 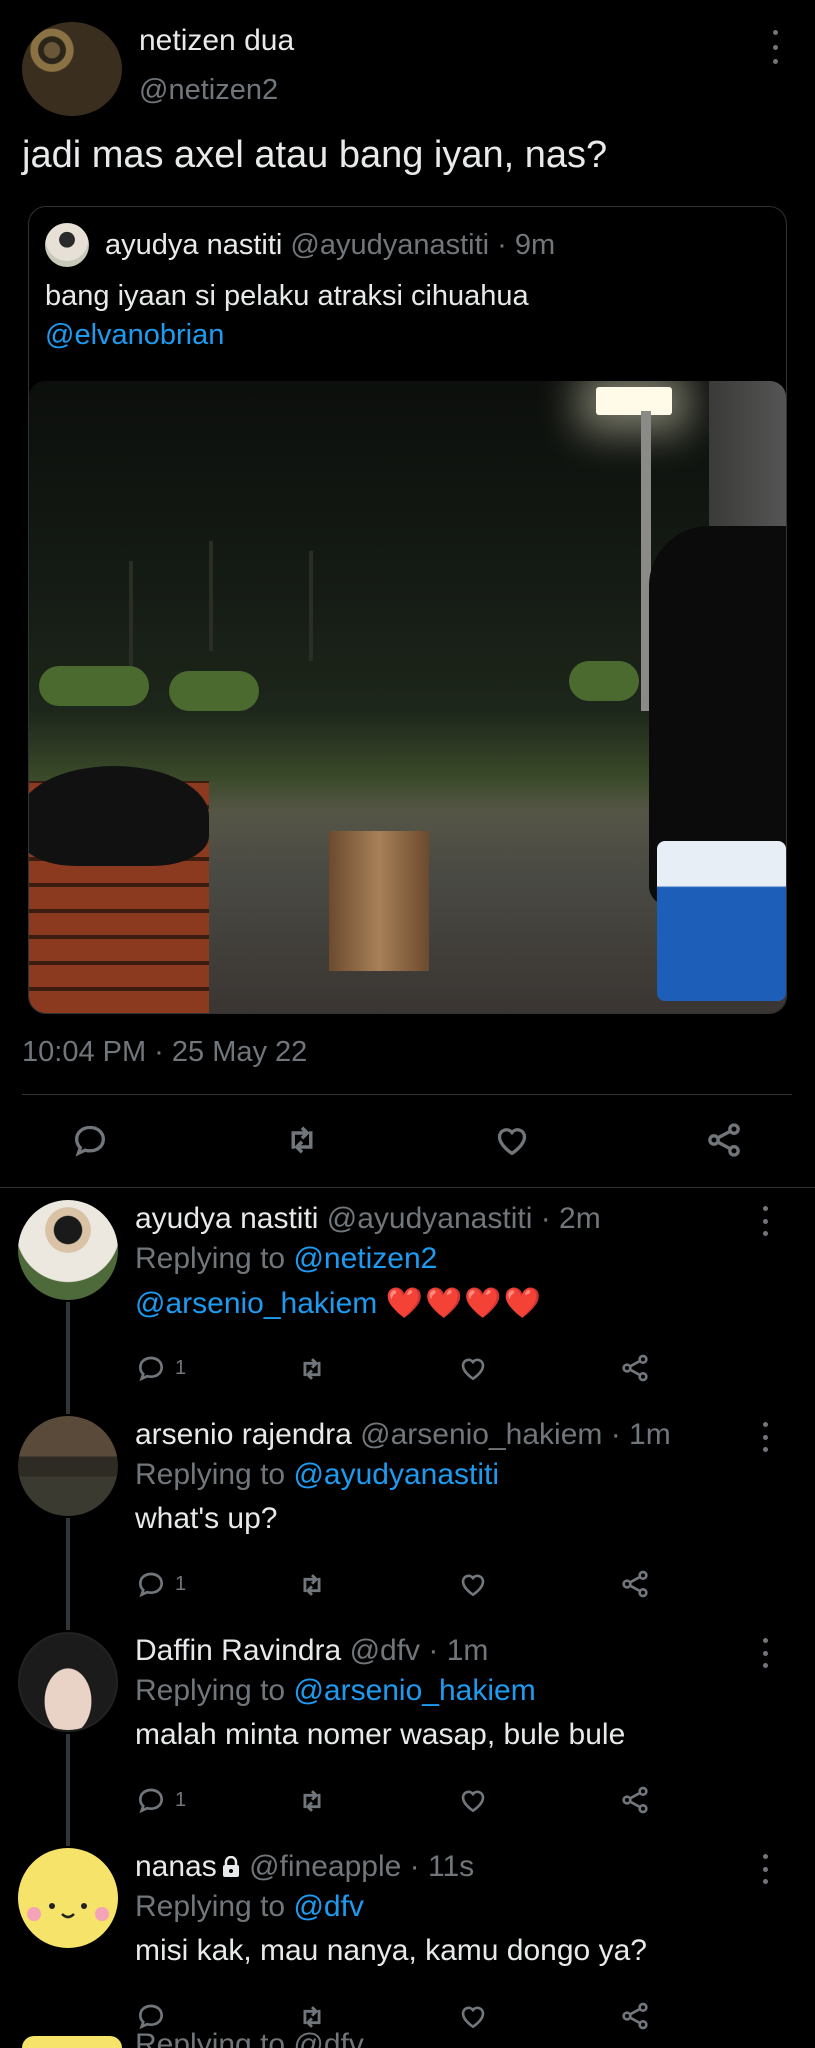 What do you see at coordinates (194, 245) in the screenshot?
I see `quoted-author-name: ayudya nastiti` at bounding box center [194, 245].